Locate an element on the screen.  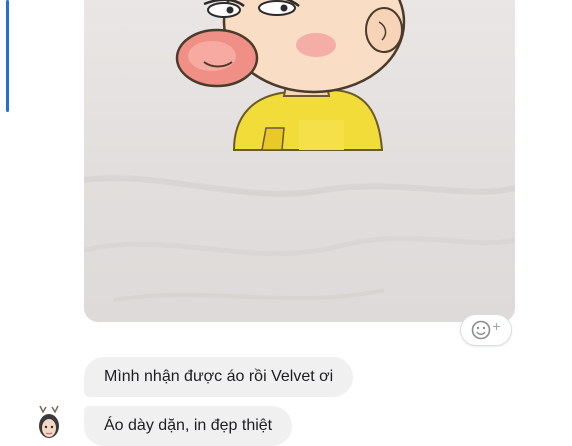
smiley-icon is located at coordinates (481, 330).